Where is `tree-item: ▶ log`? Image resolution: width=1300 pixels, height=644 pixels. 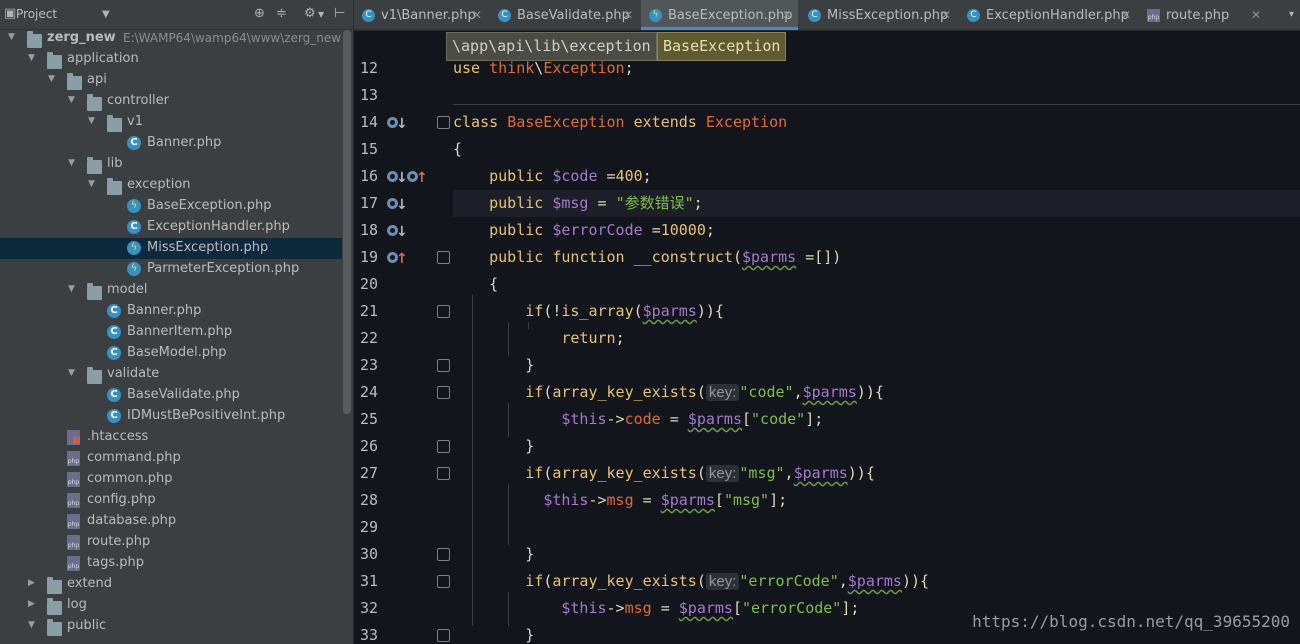
tree-item: ▶ log is located at coordinates (171, 605).